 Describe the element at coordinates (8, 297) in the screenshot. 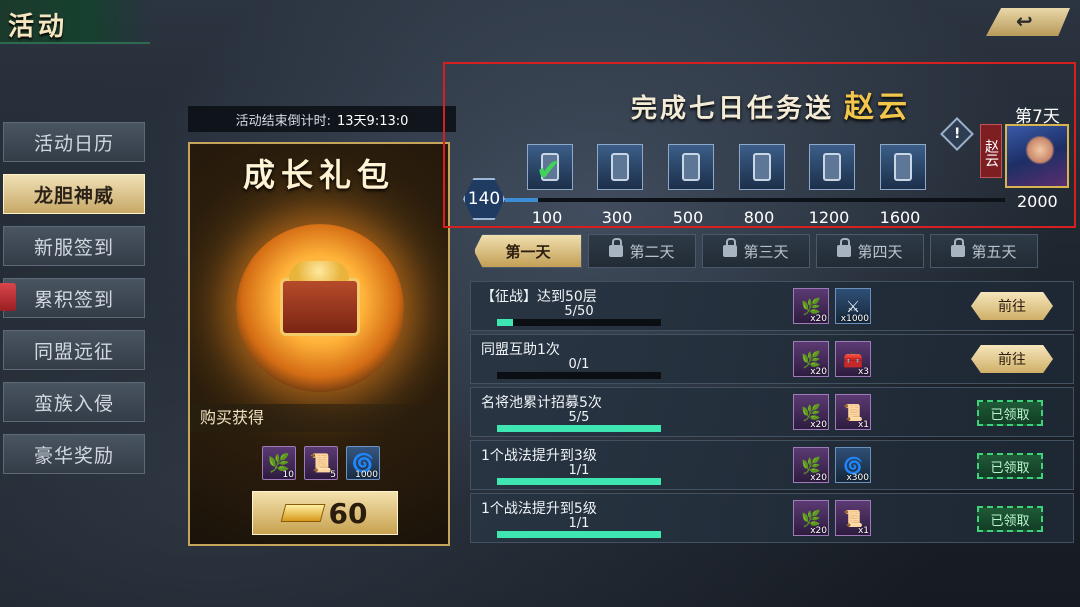

I see `gift-icon` at that location.